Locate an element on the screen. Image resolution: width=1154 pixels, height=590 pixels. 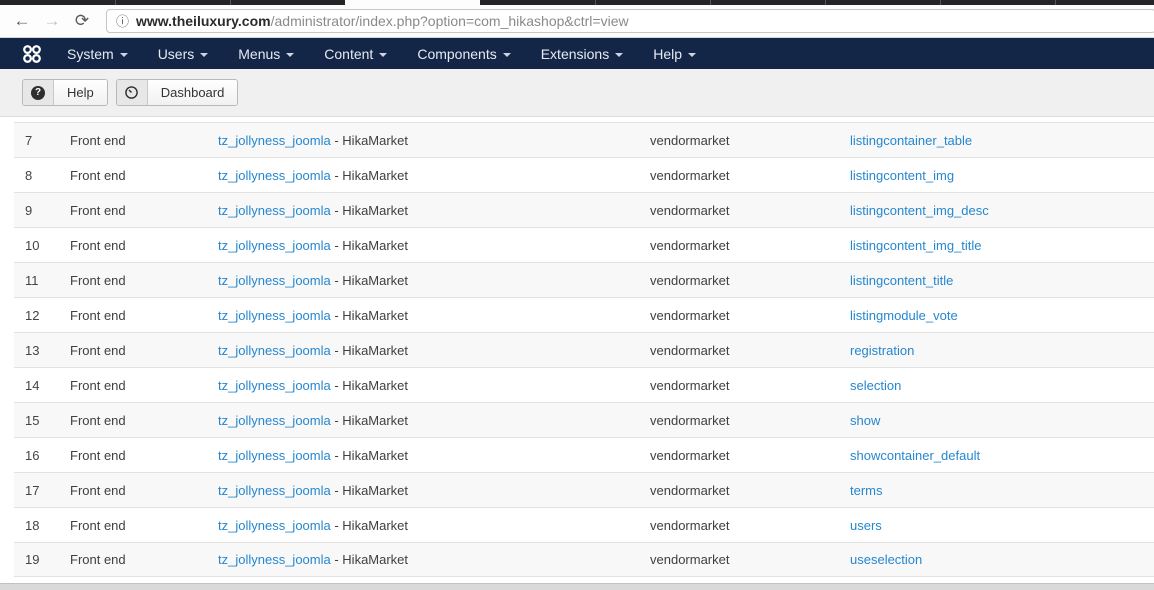
view-file-link: selection is located at coordinates (875, 385).